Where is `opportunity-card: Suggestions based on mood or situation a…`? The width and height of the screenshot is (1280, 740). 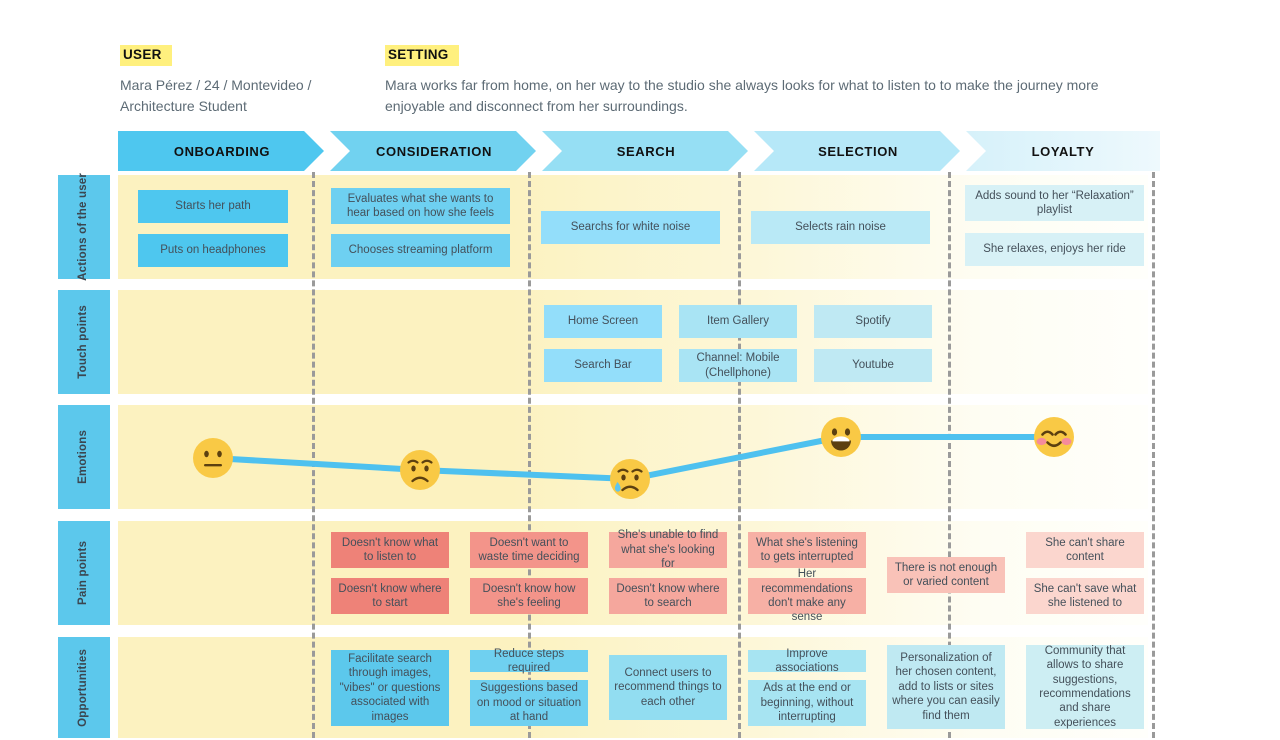
opportunity-card: Suggestions based on mood or situation a… is located at coordinates (529, 703).